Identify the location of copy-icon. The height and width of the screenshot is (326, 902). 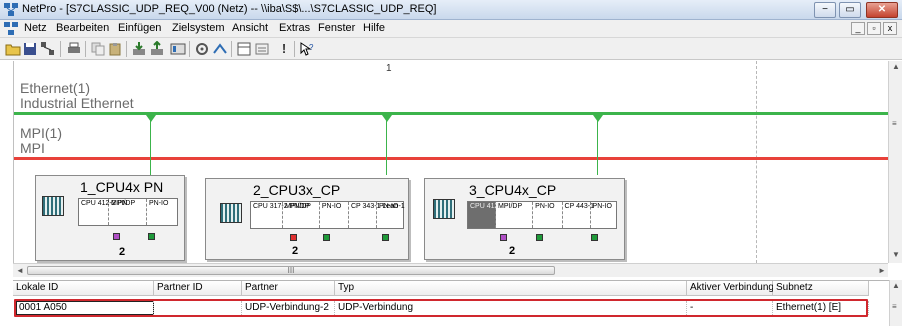
(98, 49).